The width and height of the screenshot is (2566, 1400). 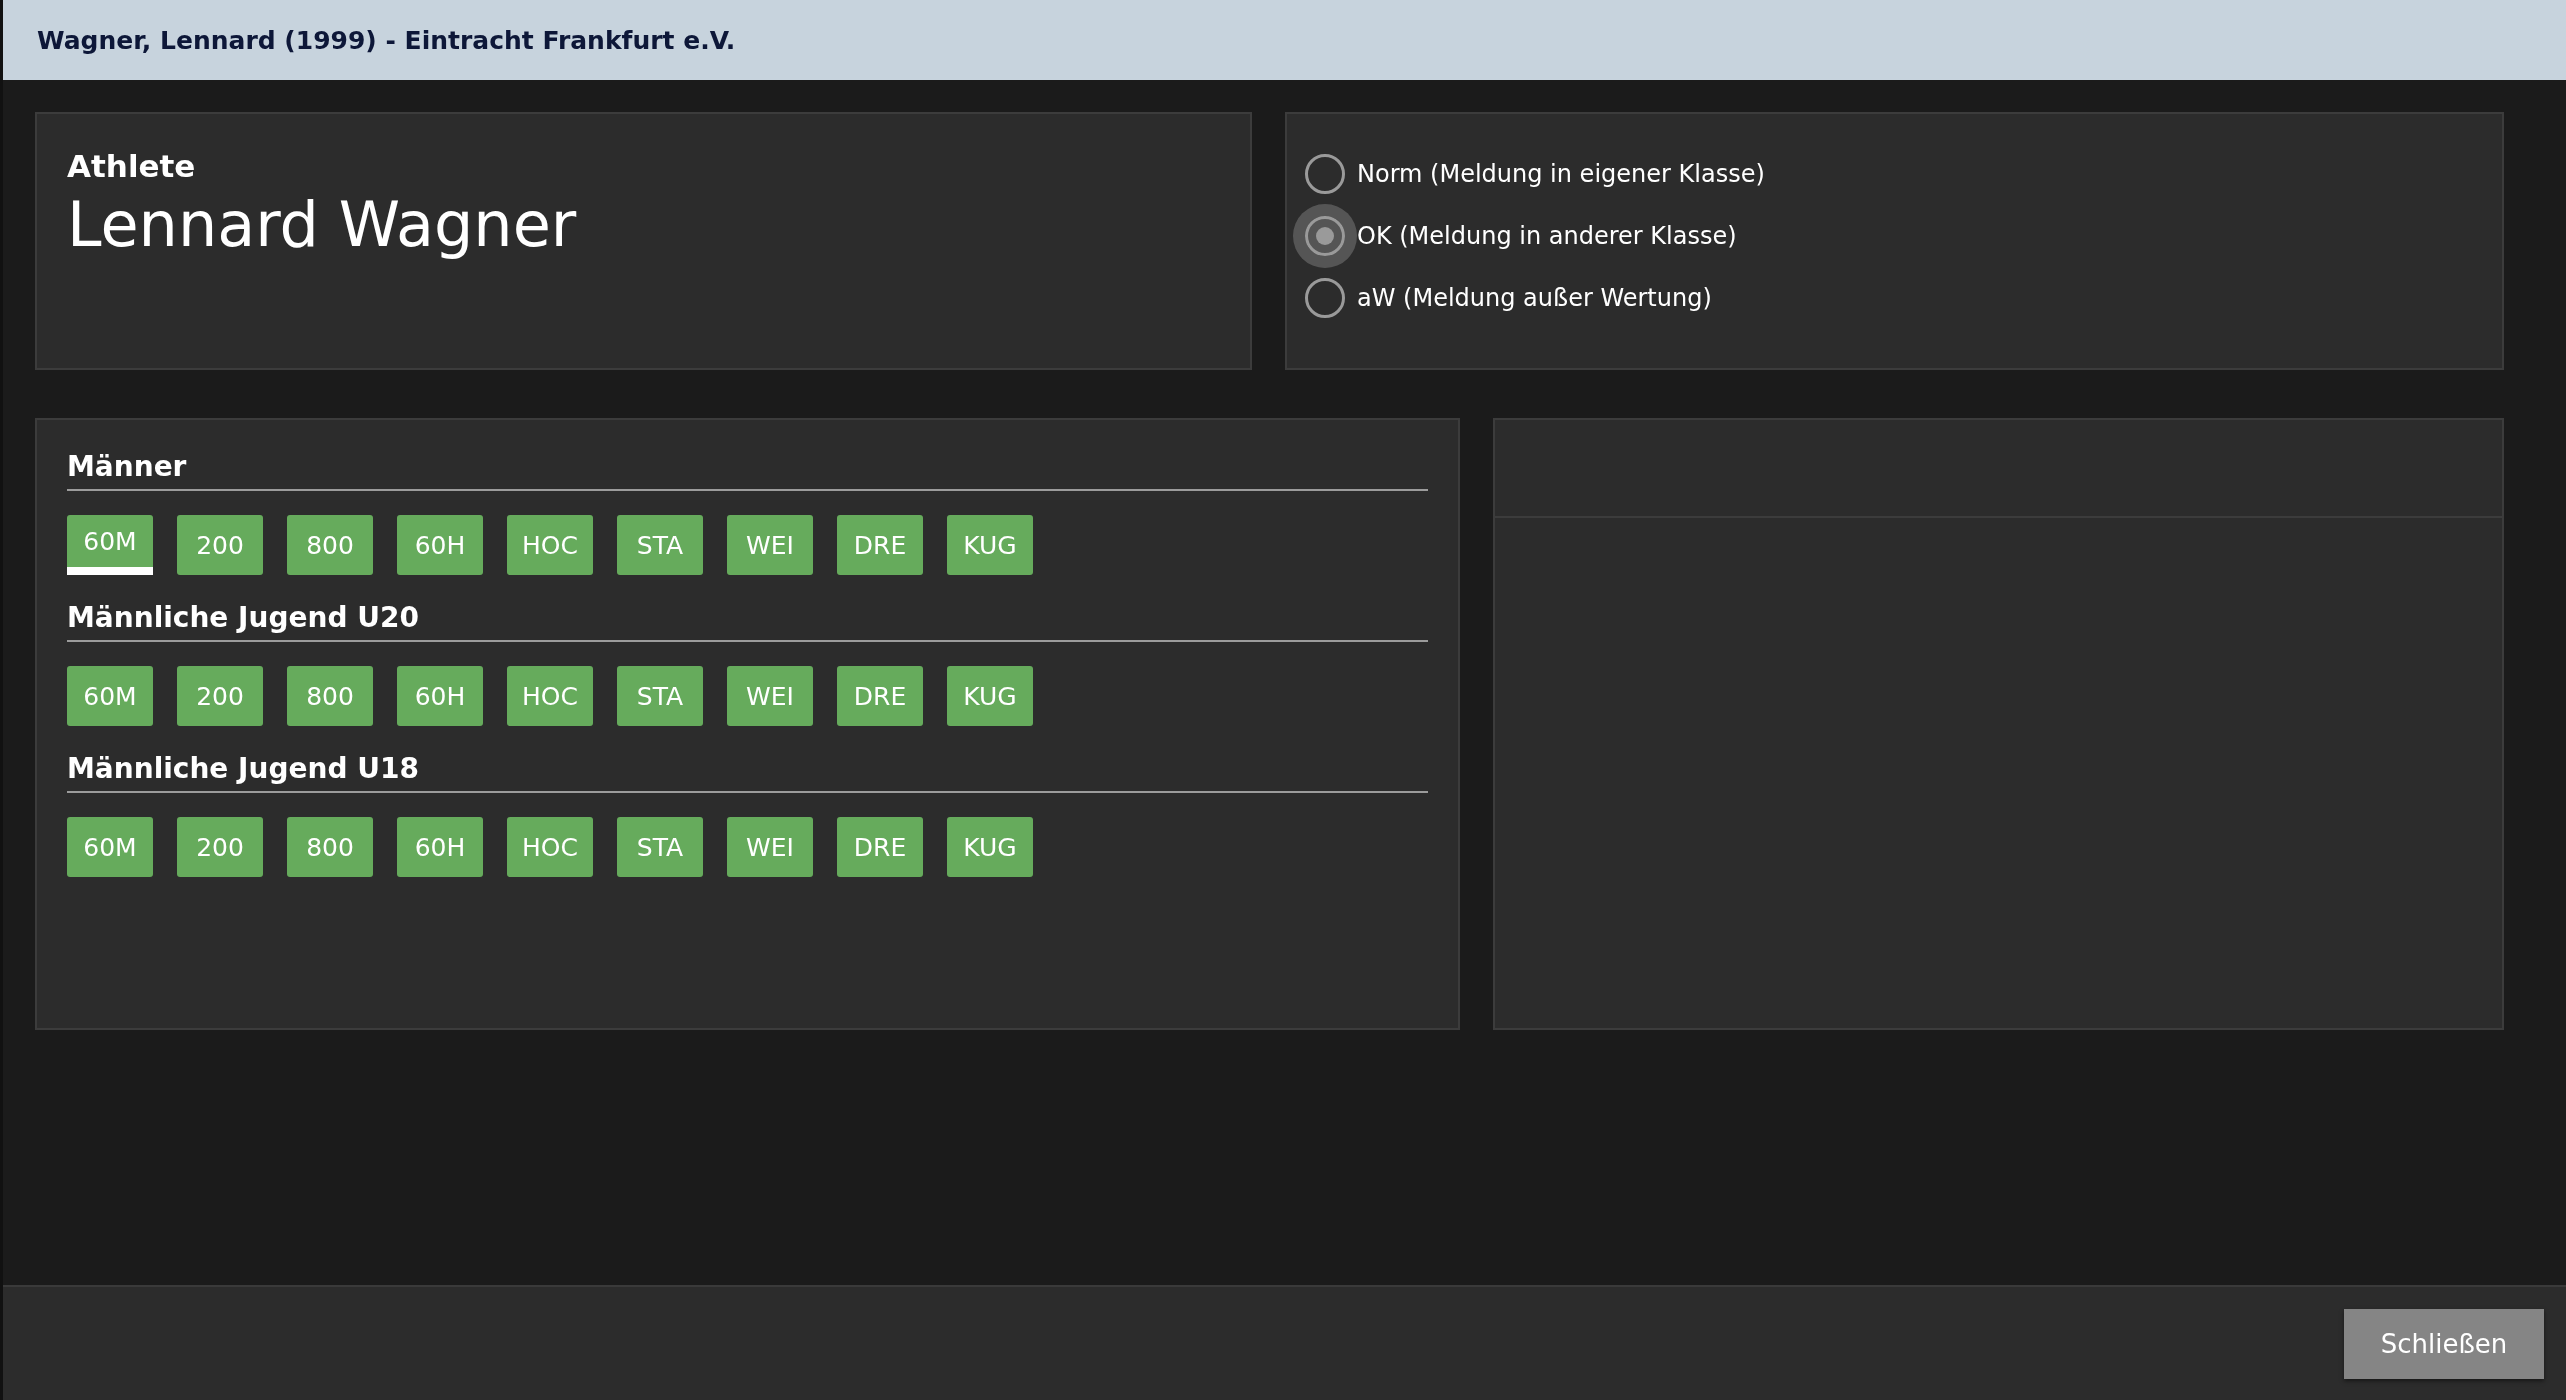 What do you see at coordinates (1284, 40) in the screenshot?
I see `window-title: Wagner, Lennard (1999) - Eintracht Frankfurt e.V.` at bounding box center [1284, 40].